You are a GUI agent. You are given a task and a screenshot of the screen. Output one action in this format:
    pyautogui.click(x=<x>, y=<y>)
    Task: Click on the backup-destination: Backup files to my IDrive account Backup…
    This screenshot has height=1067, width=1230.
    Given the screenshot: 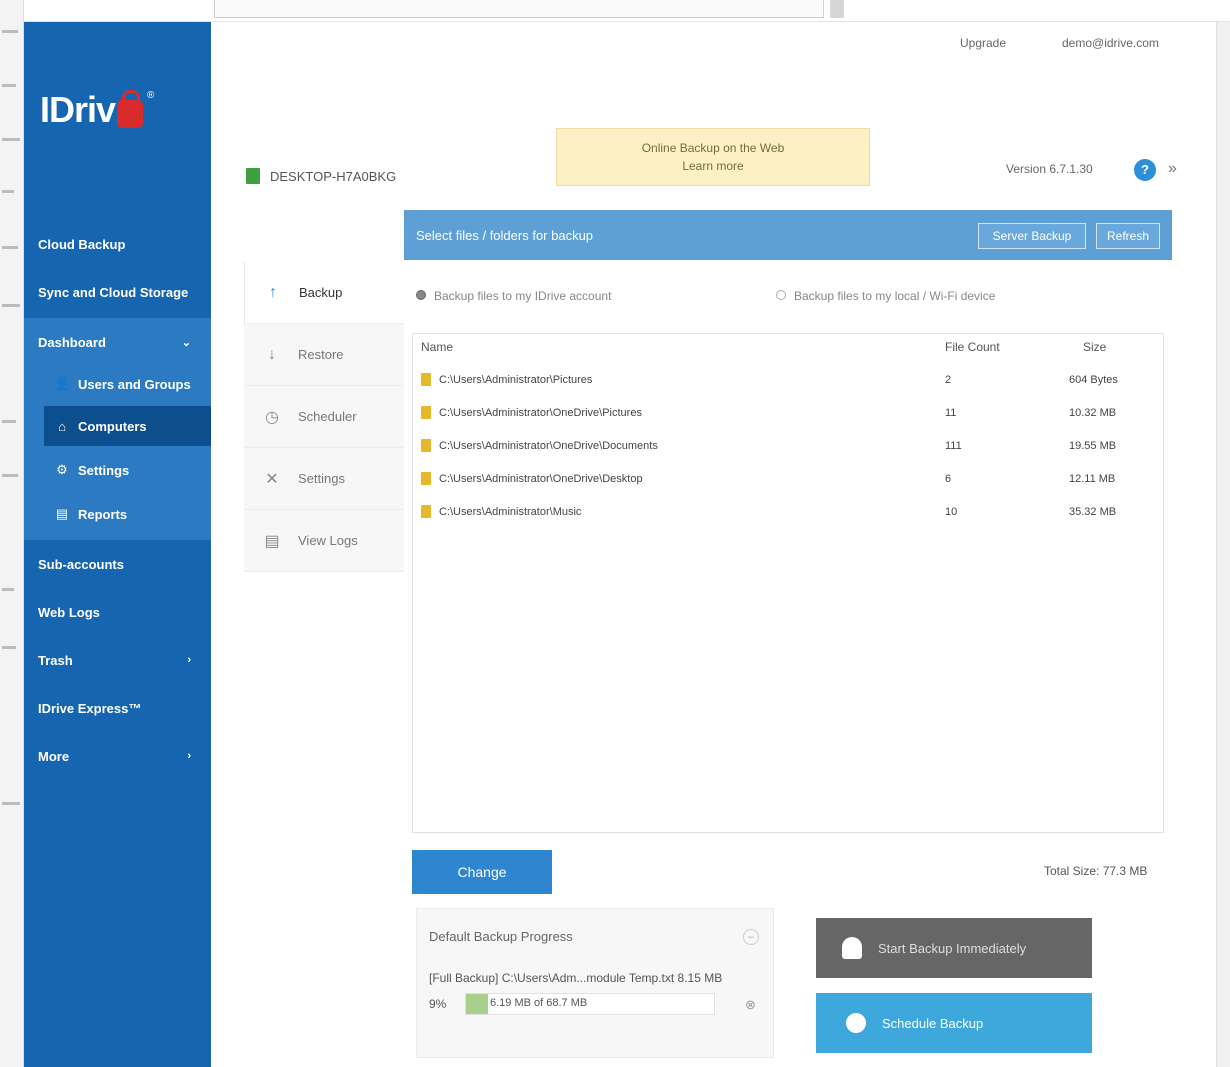 What is the action you would take?
    pyautogui.click(x=784, y=297)
    